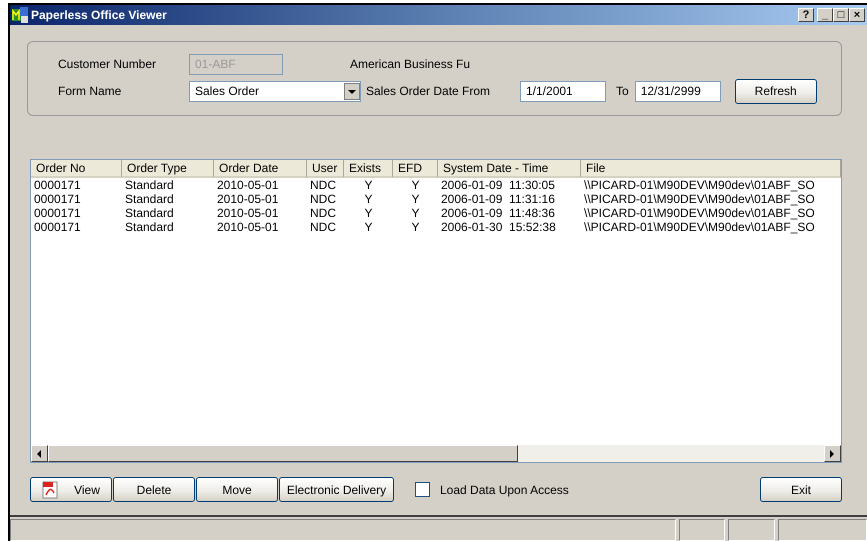  I want to click on pdf-document-icon, so click(50, 489).